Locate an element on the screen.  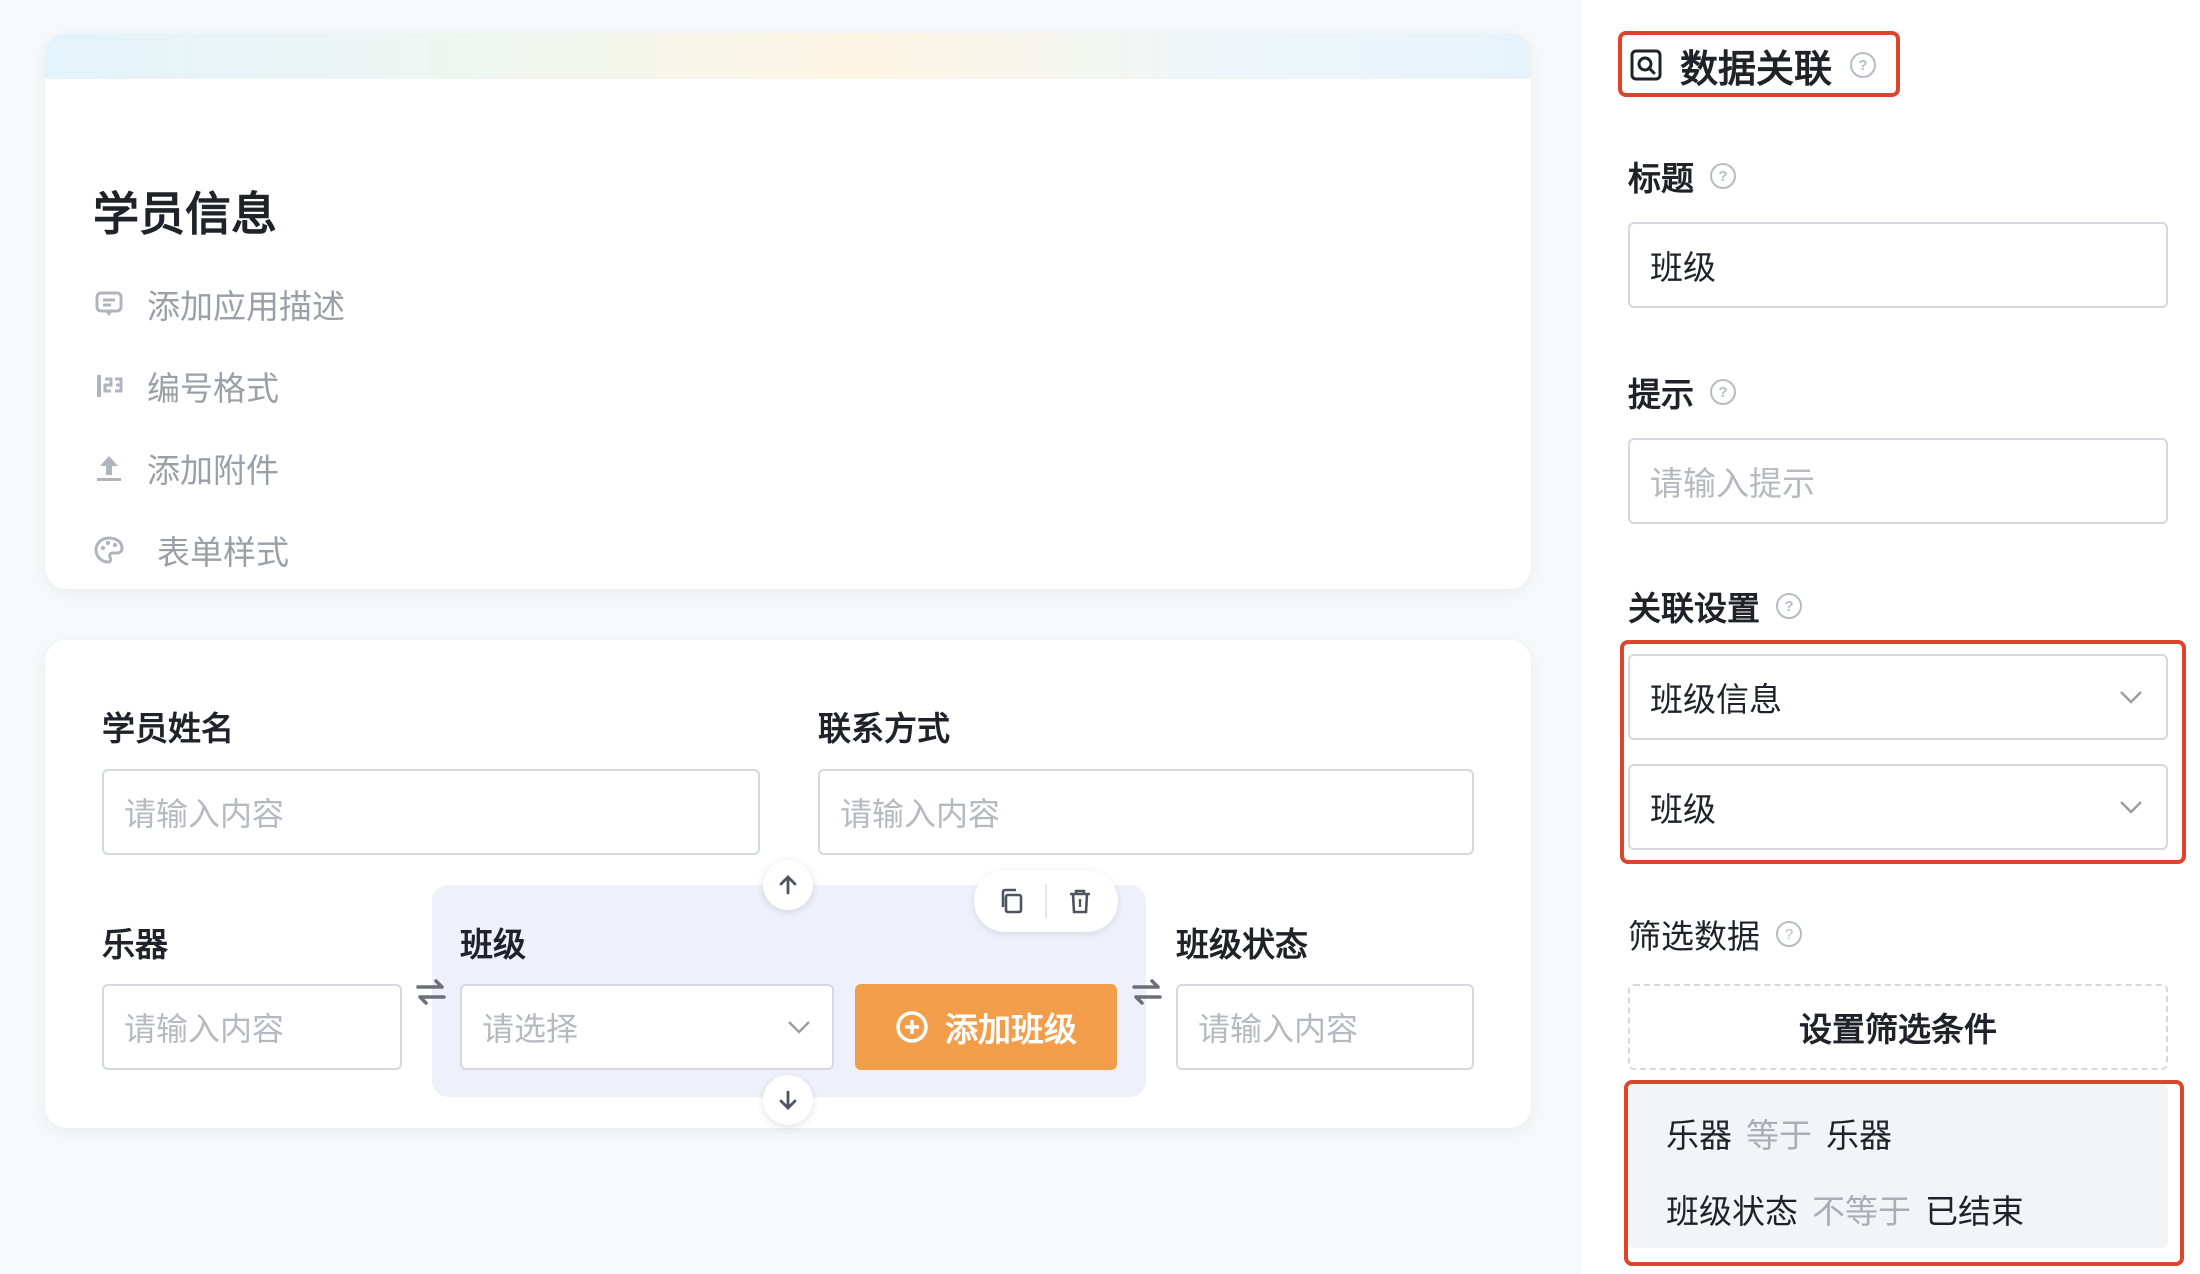
relation-setting-label: 关联设置 ? is located at coordinates (1716, 606).